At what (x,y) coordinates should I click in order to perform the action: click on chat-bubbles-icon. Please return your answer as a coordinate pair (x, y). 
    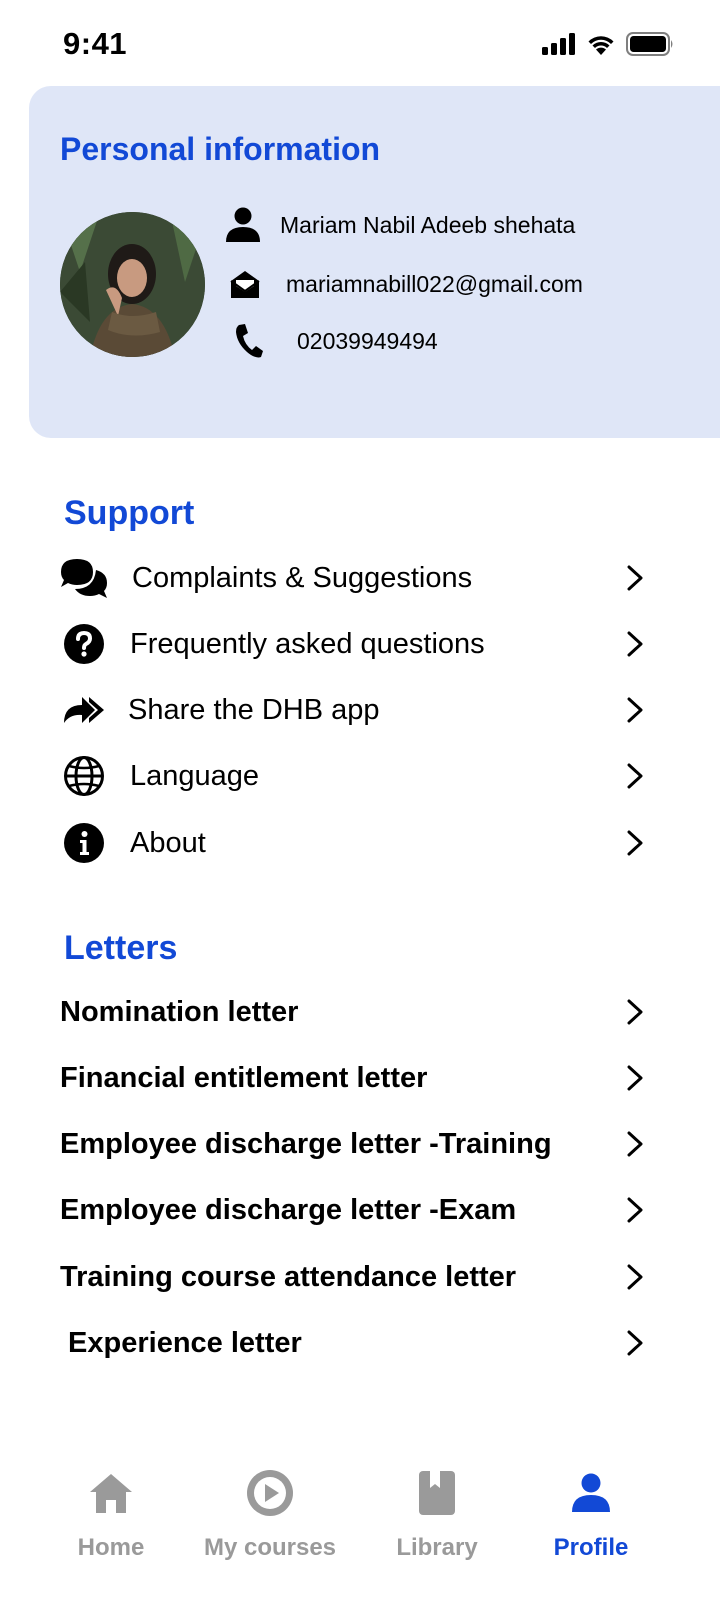
    Looking at the image, I should click on (84, 578).